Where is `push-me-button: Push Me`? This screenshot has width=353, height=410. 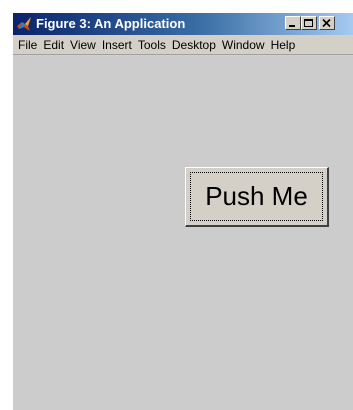
push-me-button: Push Me is located at coordinates (257, 197).